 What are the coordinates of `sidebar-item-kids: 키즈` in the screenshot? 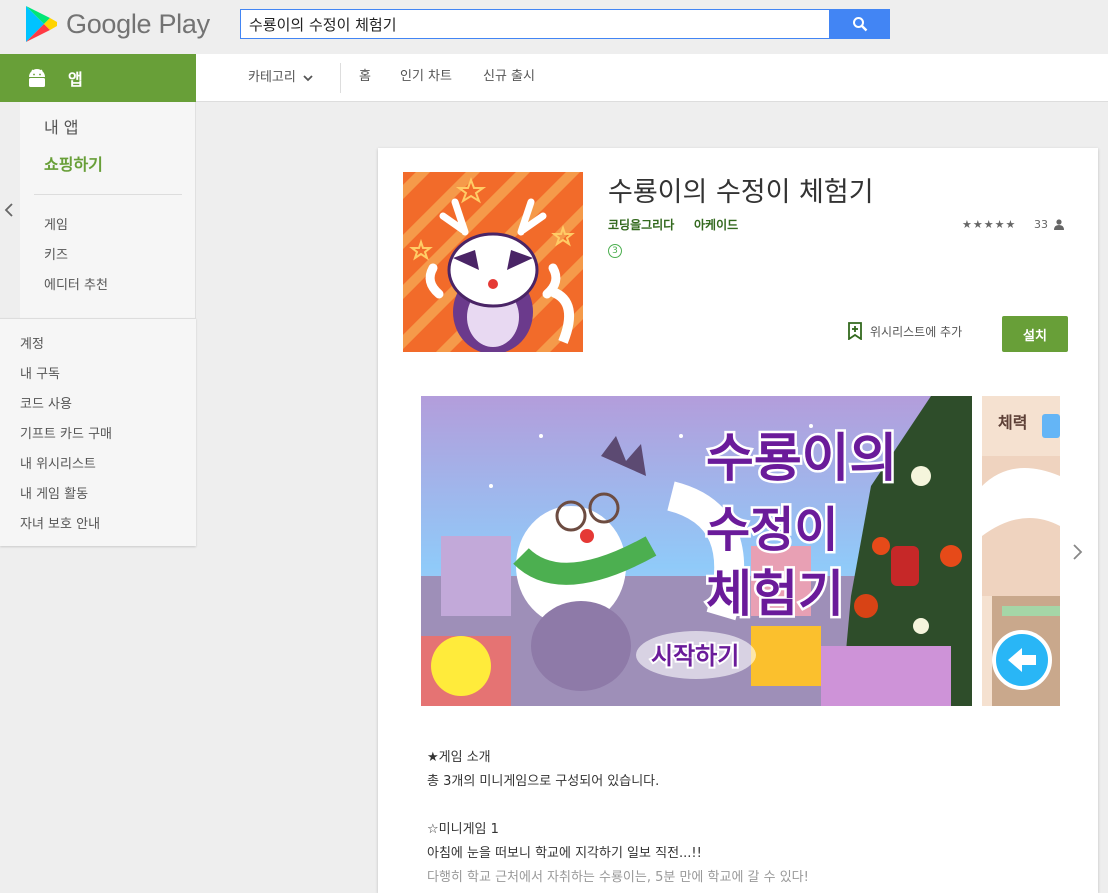 It's located at (56, 253).